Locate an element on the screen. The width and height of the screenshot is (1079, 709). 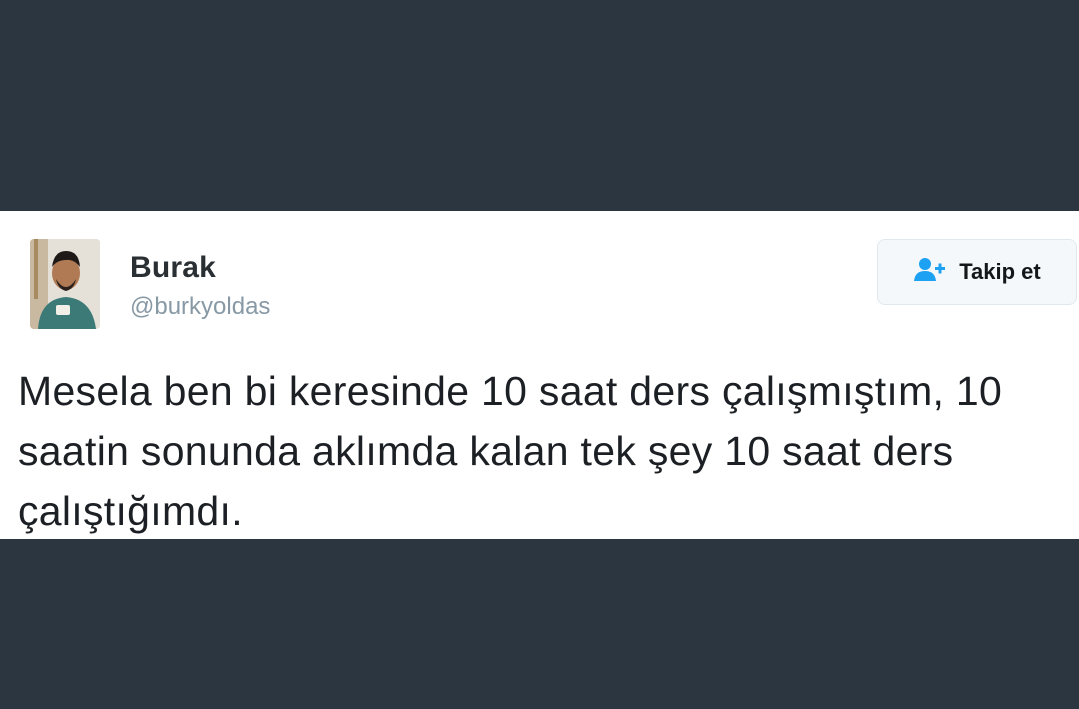
follow-button: Takip et is located at coordinates (977, 272).